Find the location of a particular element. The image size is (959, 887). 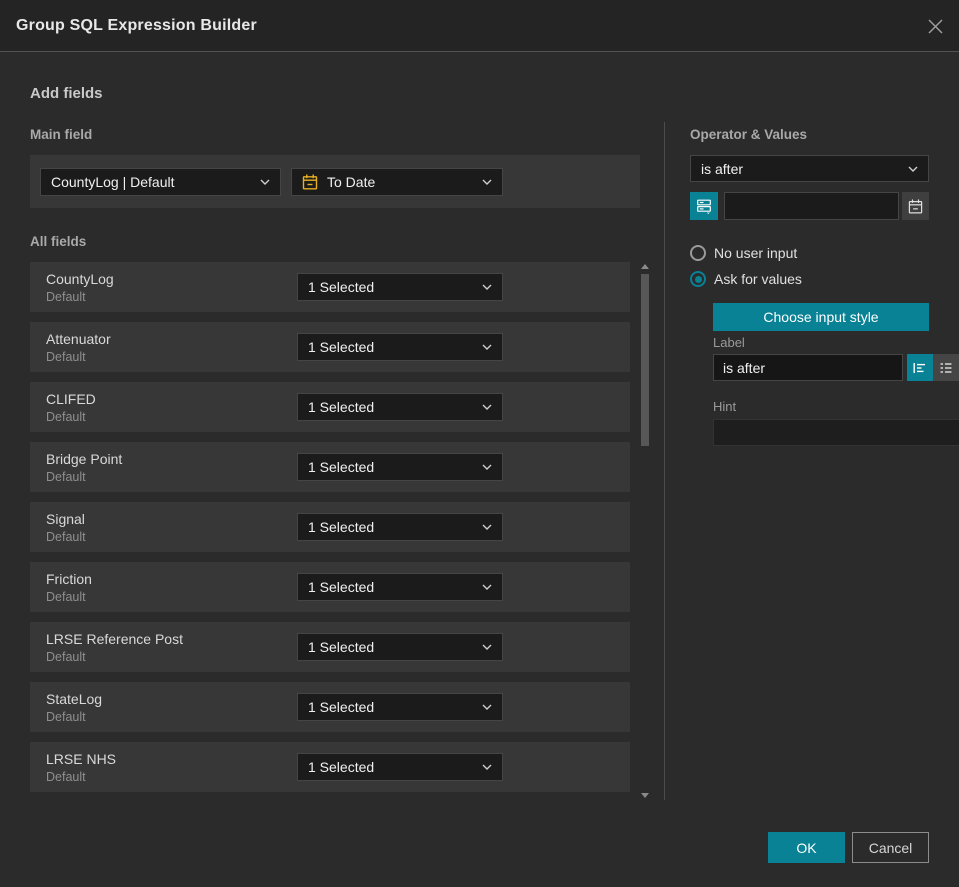

value-input is located at coordinates (811, 206).